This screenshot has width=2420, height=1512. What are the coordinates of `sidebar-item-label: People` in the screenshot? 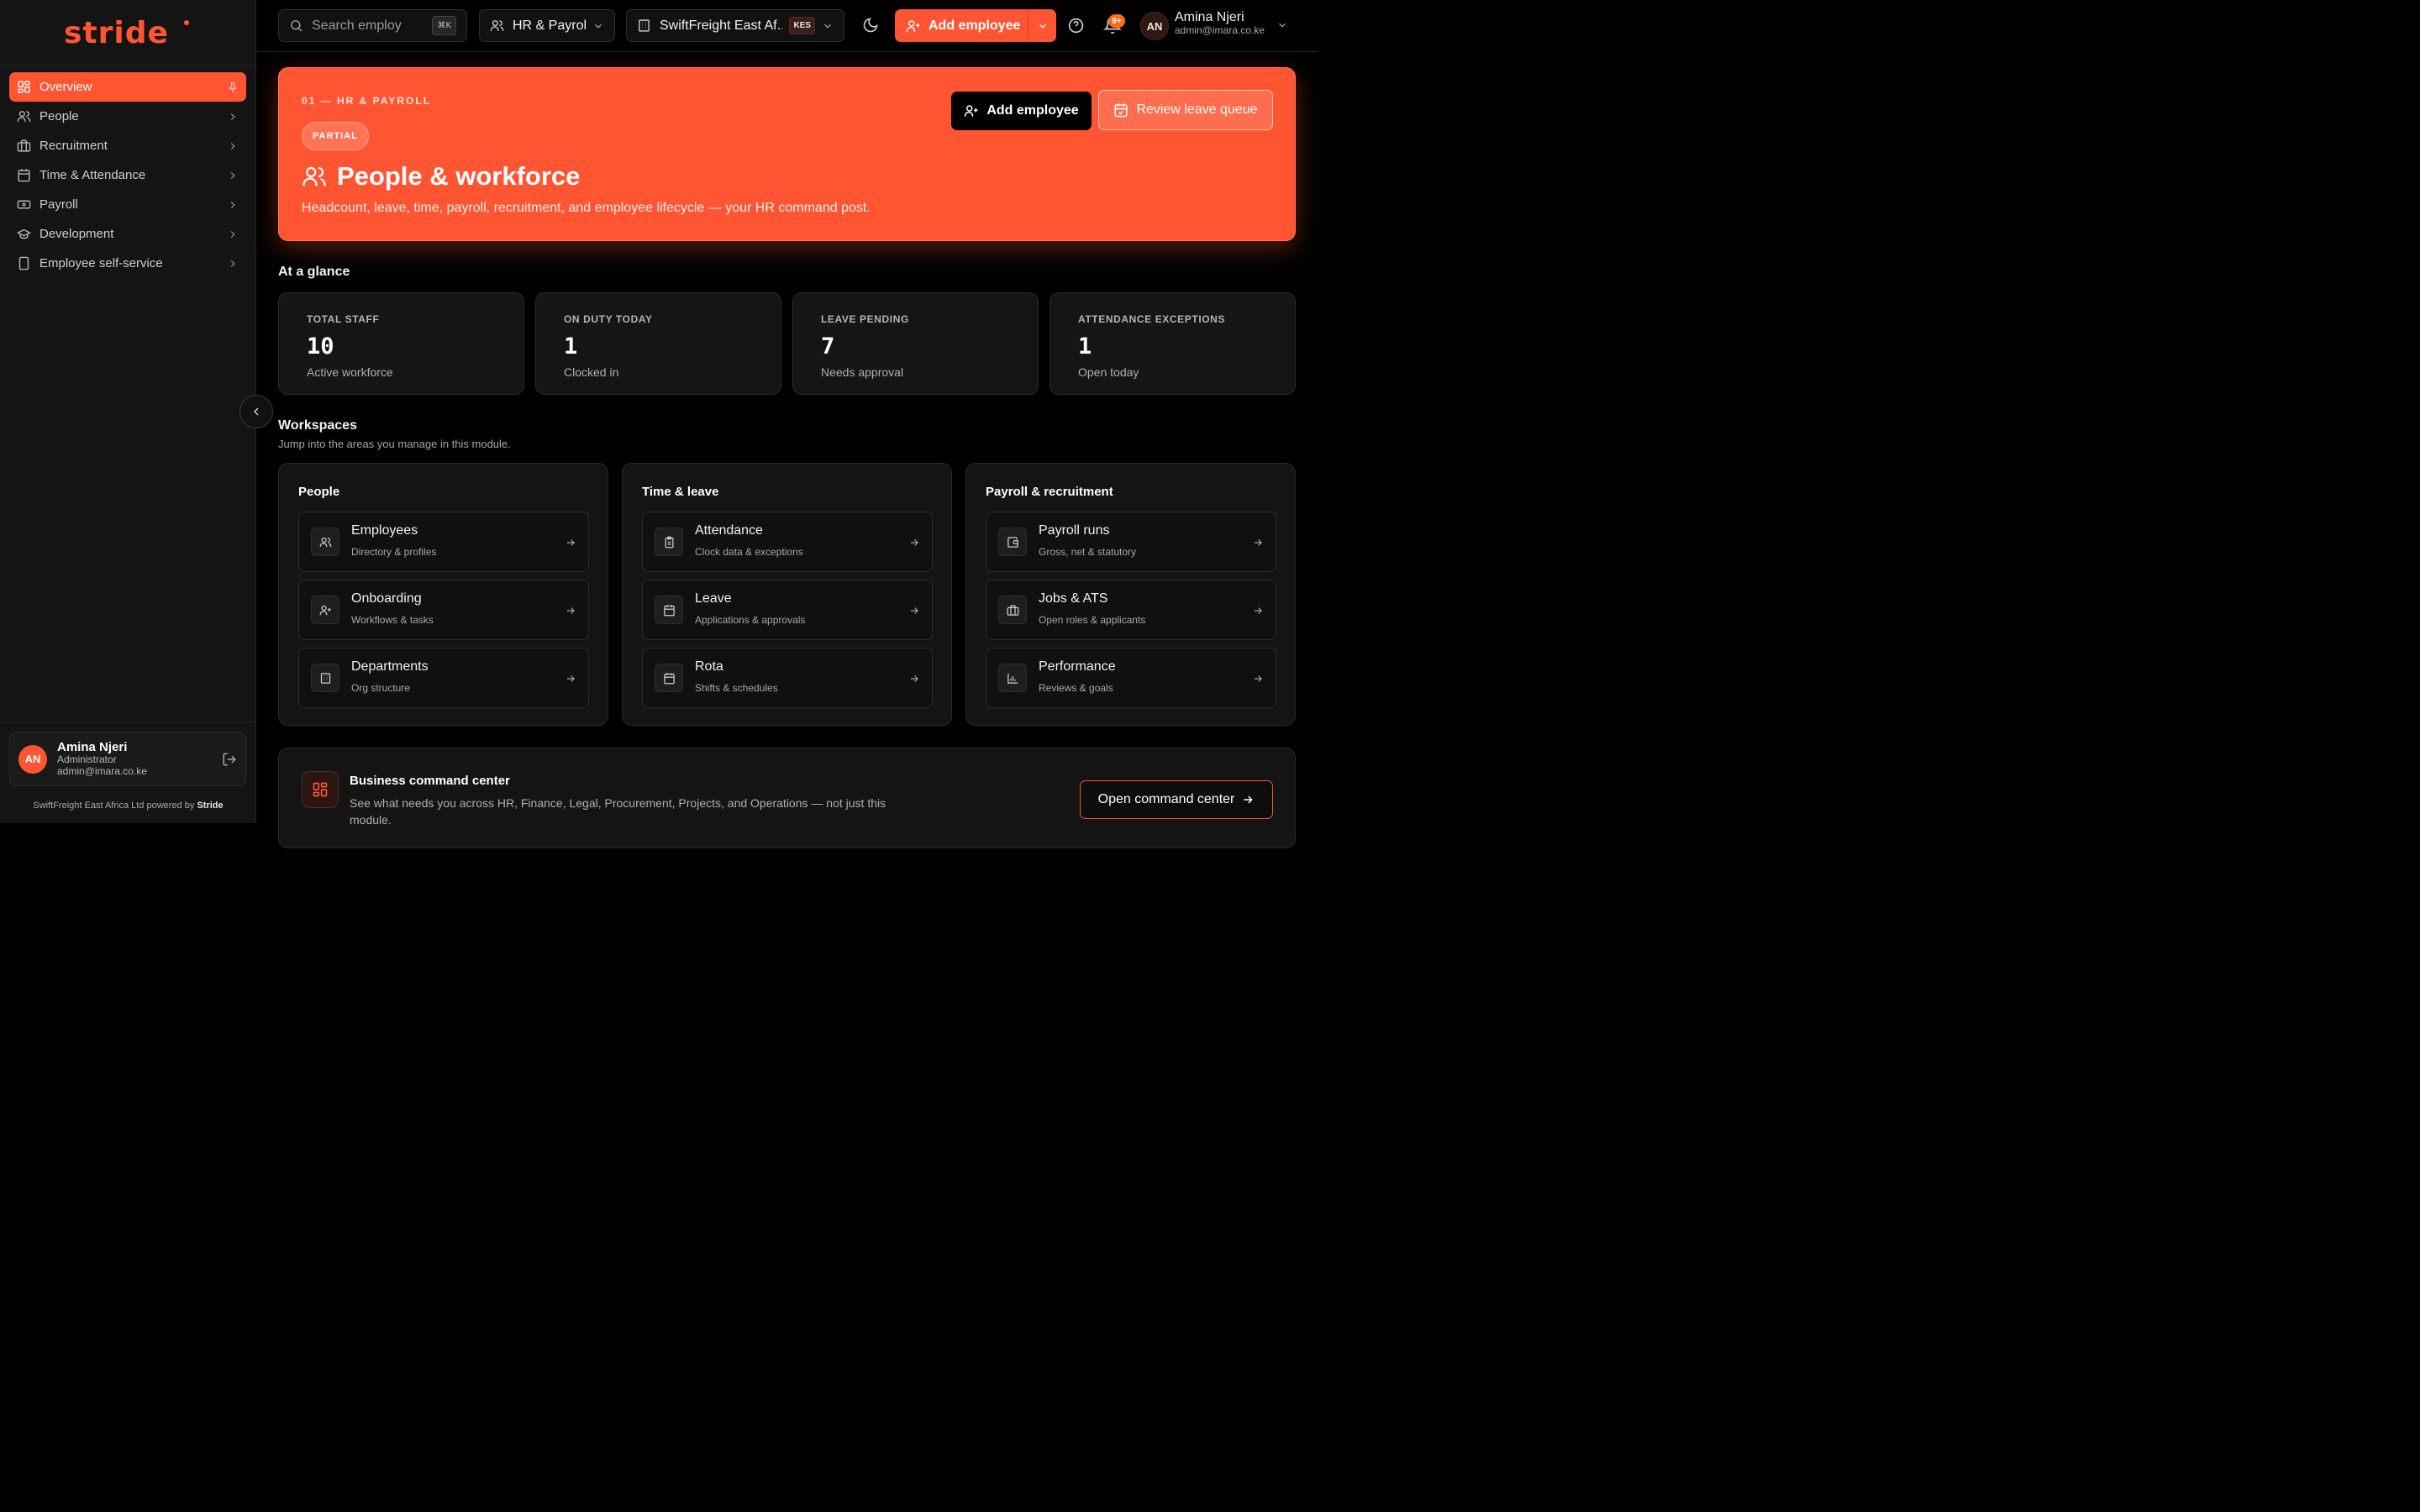 It's located at (59, 116).